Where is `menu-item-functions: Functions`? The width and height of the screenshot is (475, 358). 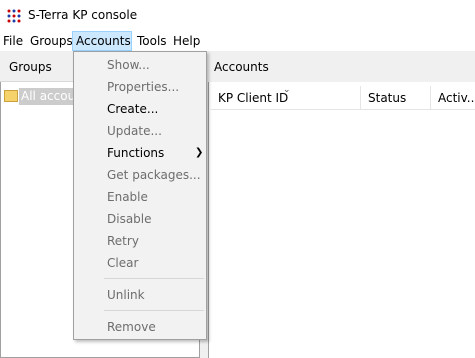 menu-item-functions: Functions is located at coordinates (135, 153).